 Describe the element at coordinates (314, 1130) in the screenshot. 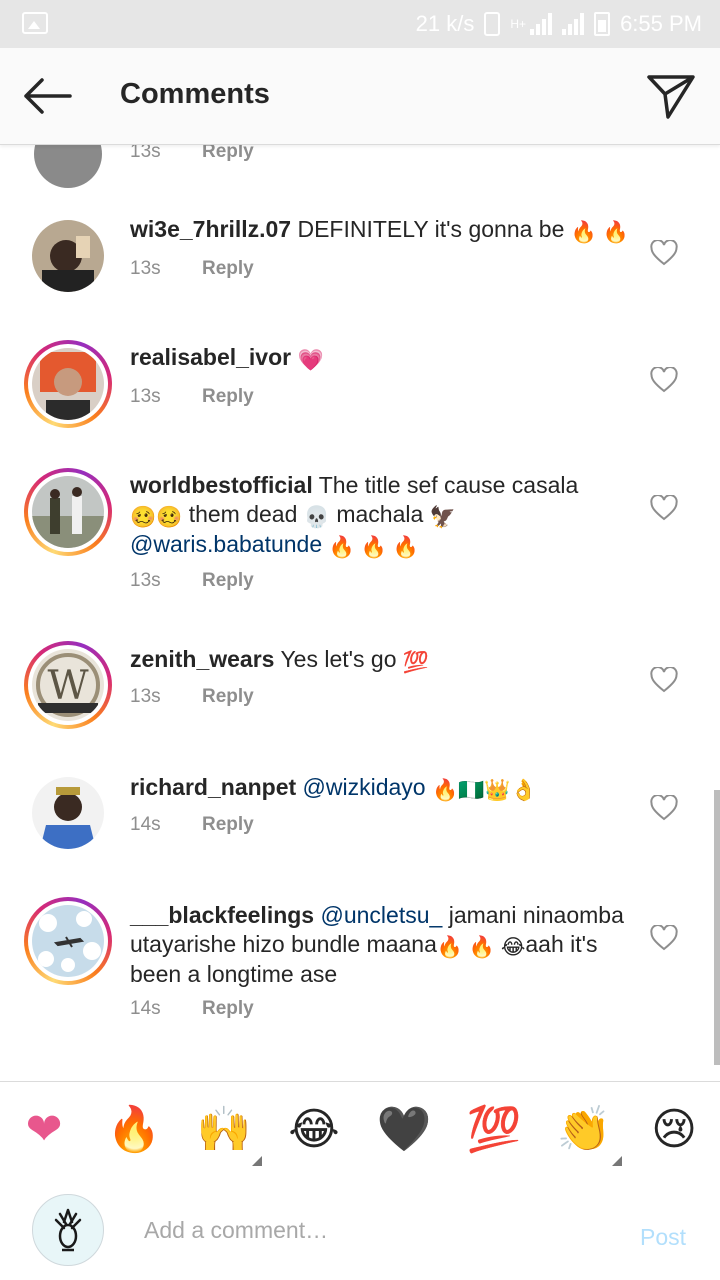

I see `laughing-emoji-button: 😂` at that location.